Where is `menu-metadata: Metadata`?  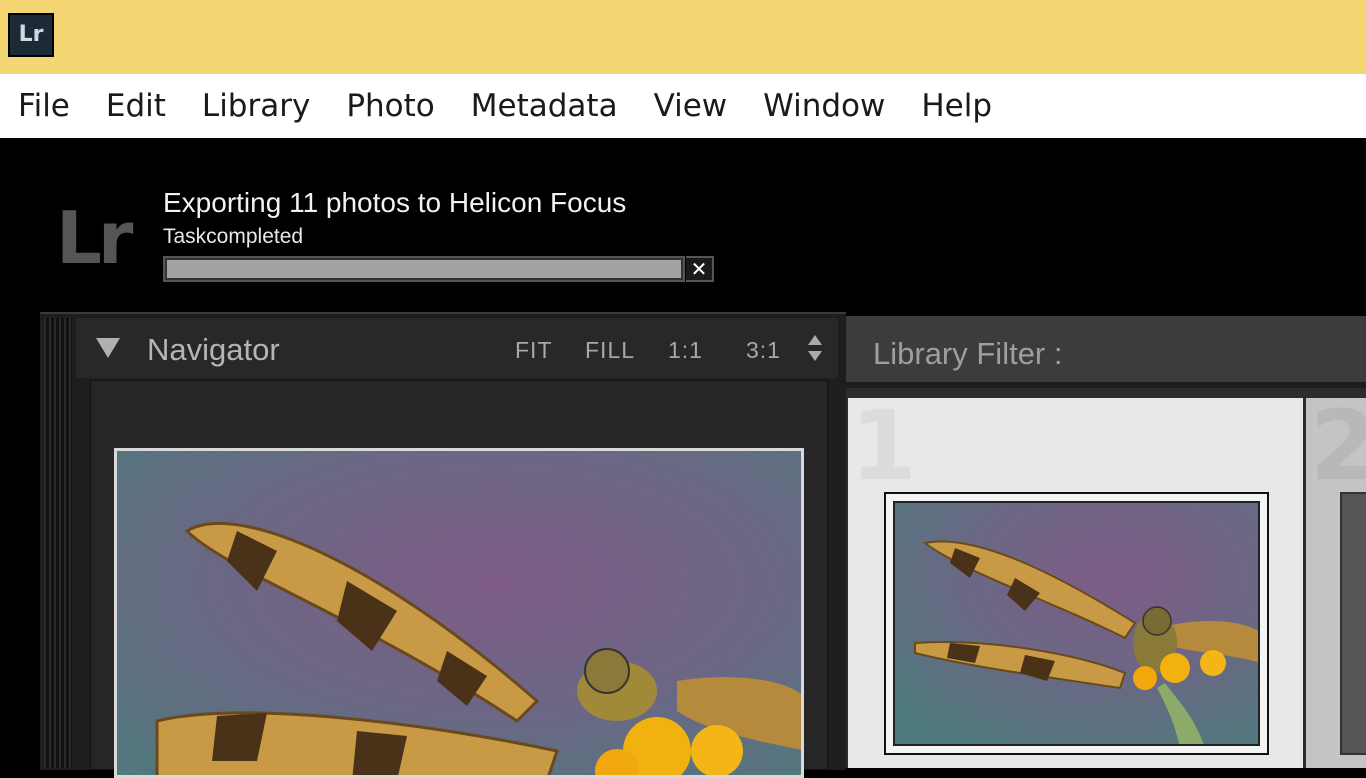
menu-metadata: Metadata is located at coordinates (544, 106).